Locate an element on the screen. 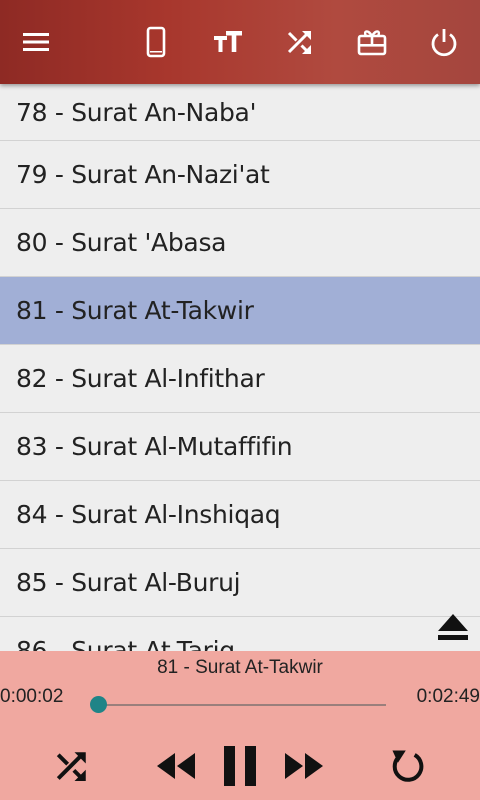 This screenshot has height=800, width=480. now-playing-title: 81 - Surat At-Takwir is located at coordinates (240, 667).